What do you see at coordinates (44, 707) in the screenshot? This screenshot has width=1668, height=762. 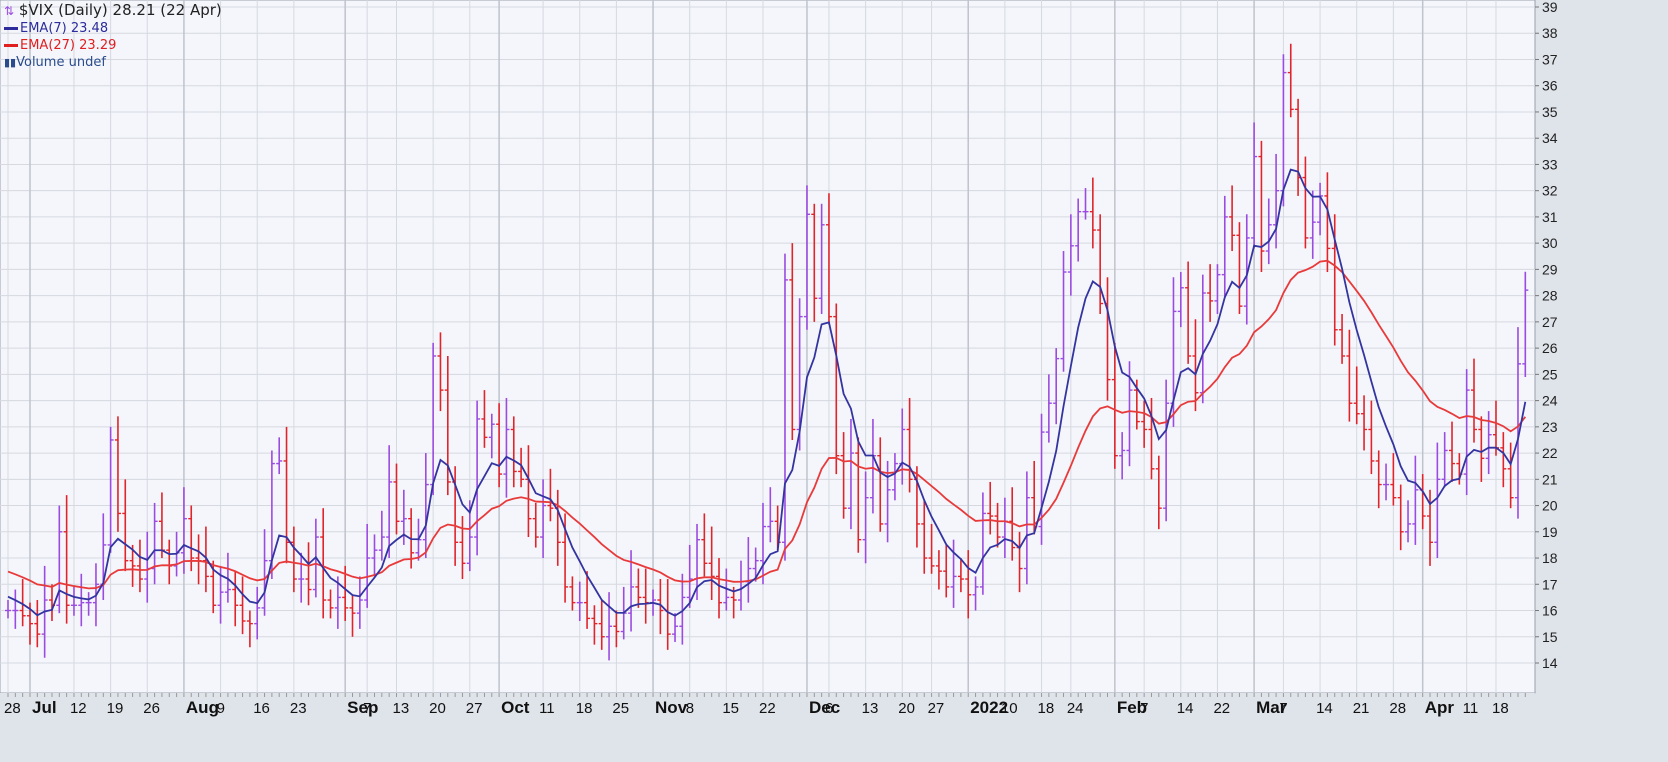 I see `x-tick-label: Jul` at bounding box center [44, 707].